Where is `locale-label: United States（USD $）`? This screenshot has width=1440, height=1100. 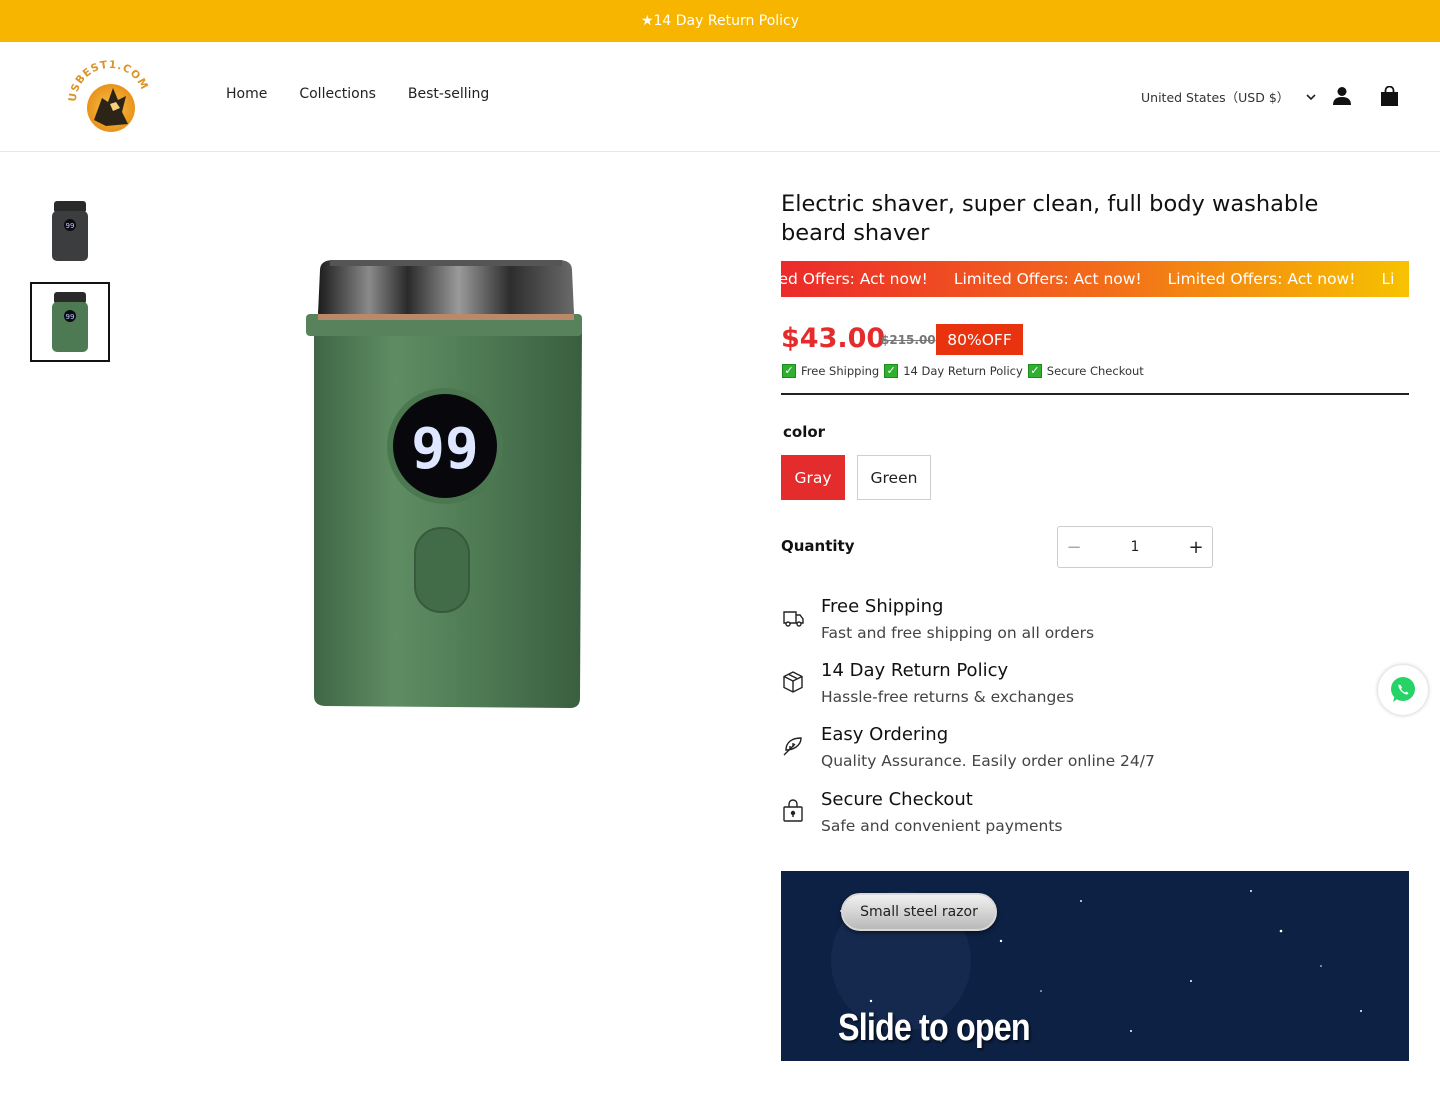 locale-label: United States（USD $） is located at coordinates (1215, 97).